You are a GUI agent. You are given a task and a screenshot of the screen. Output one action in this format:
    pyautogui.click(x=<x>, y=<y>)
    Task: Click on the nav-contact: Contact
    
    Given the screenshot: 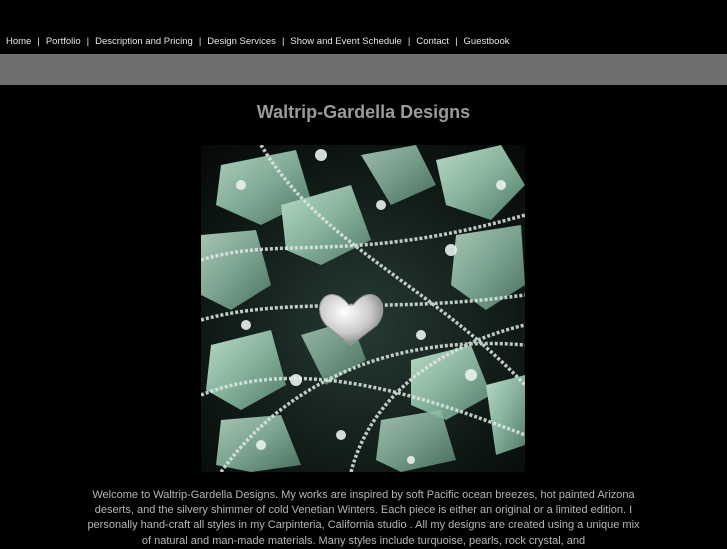 What is the action you would take?
    pyautogui.click(x=432, y=41)
    